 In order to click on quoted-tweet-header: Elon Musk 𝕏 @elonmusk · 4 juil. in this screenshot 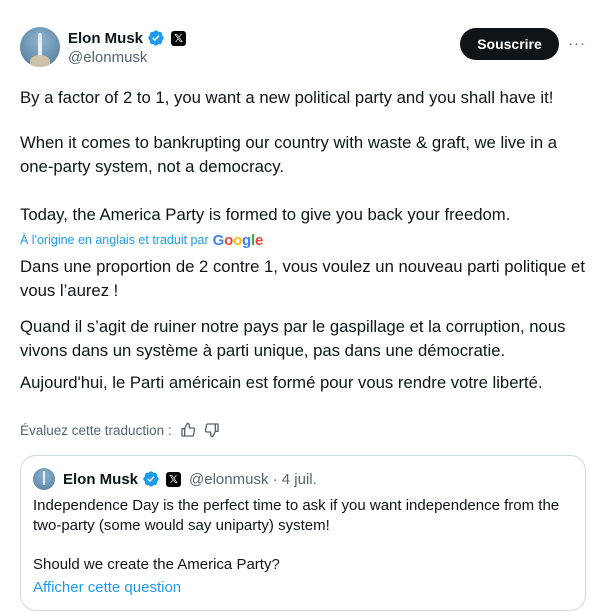, I will do `click(175, 479)`.